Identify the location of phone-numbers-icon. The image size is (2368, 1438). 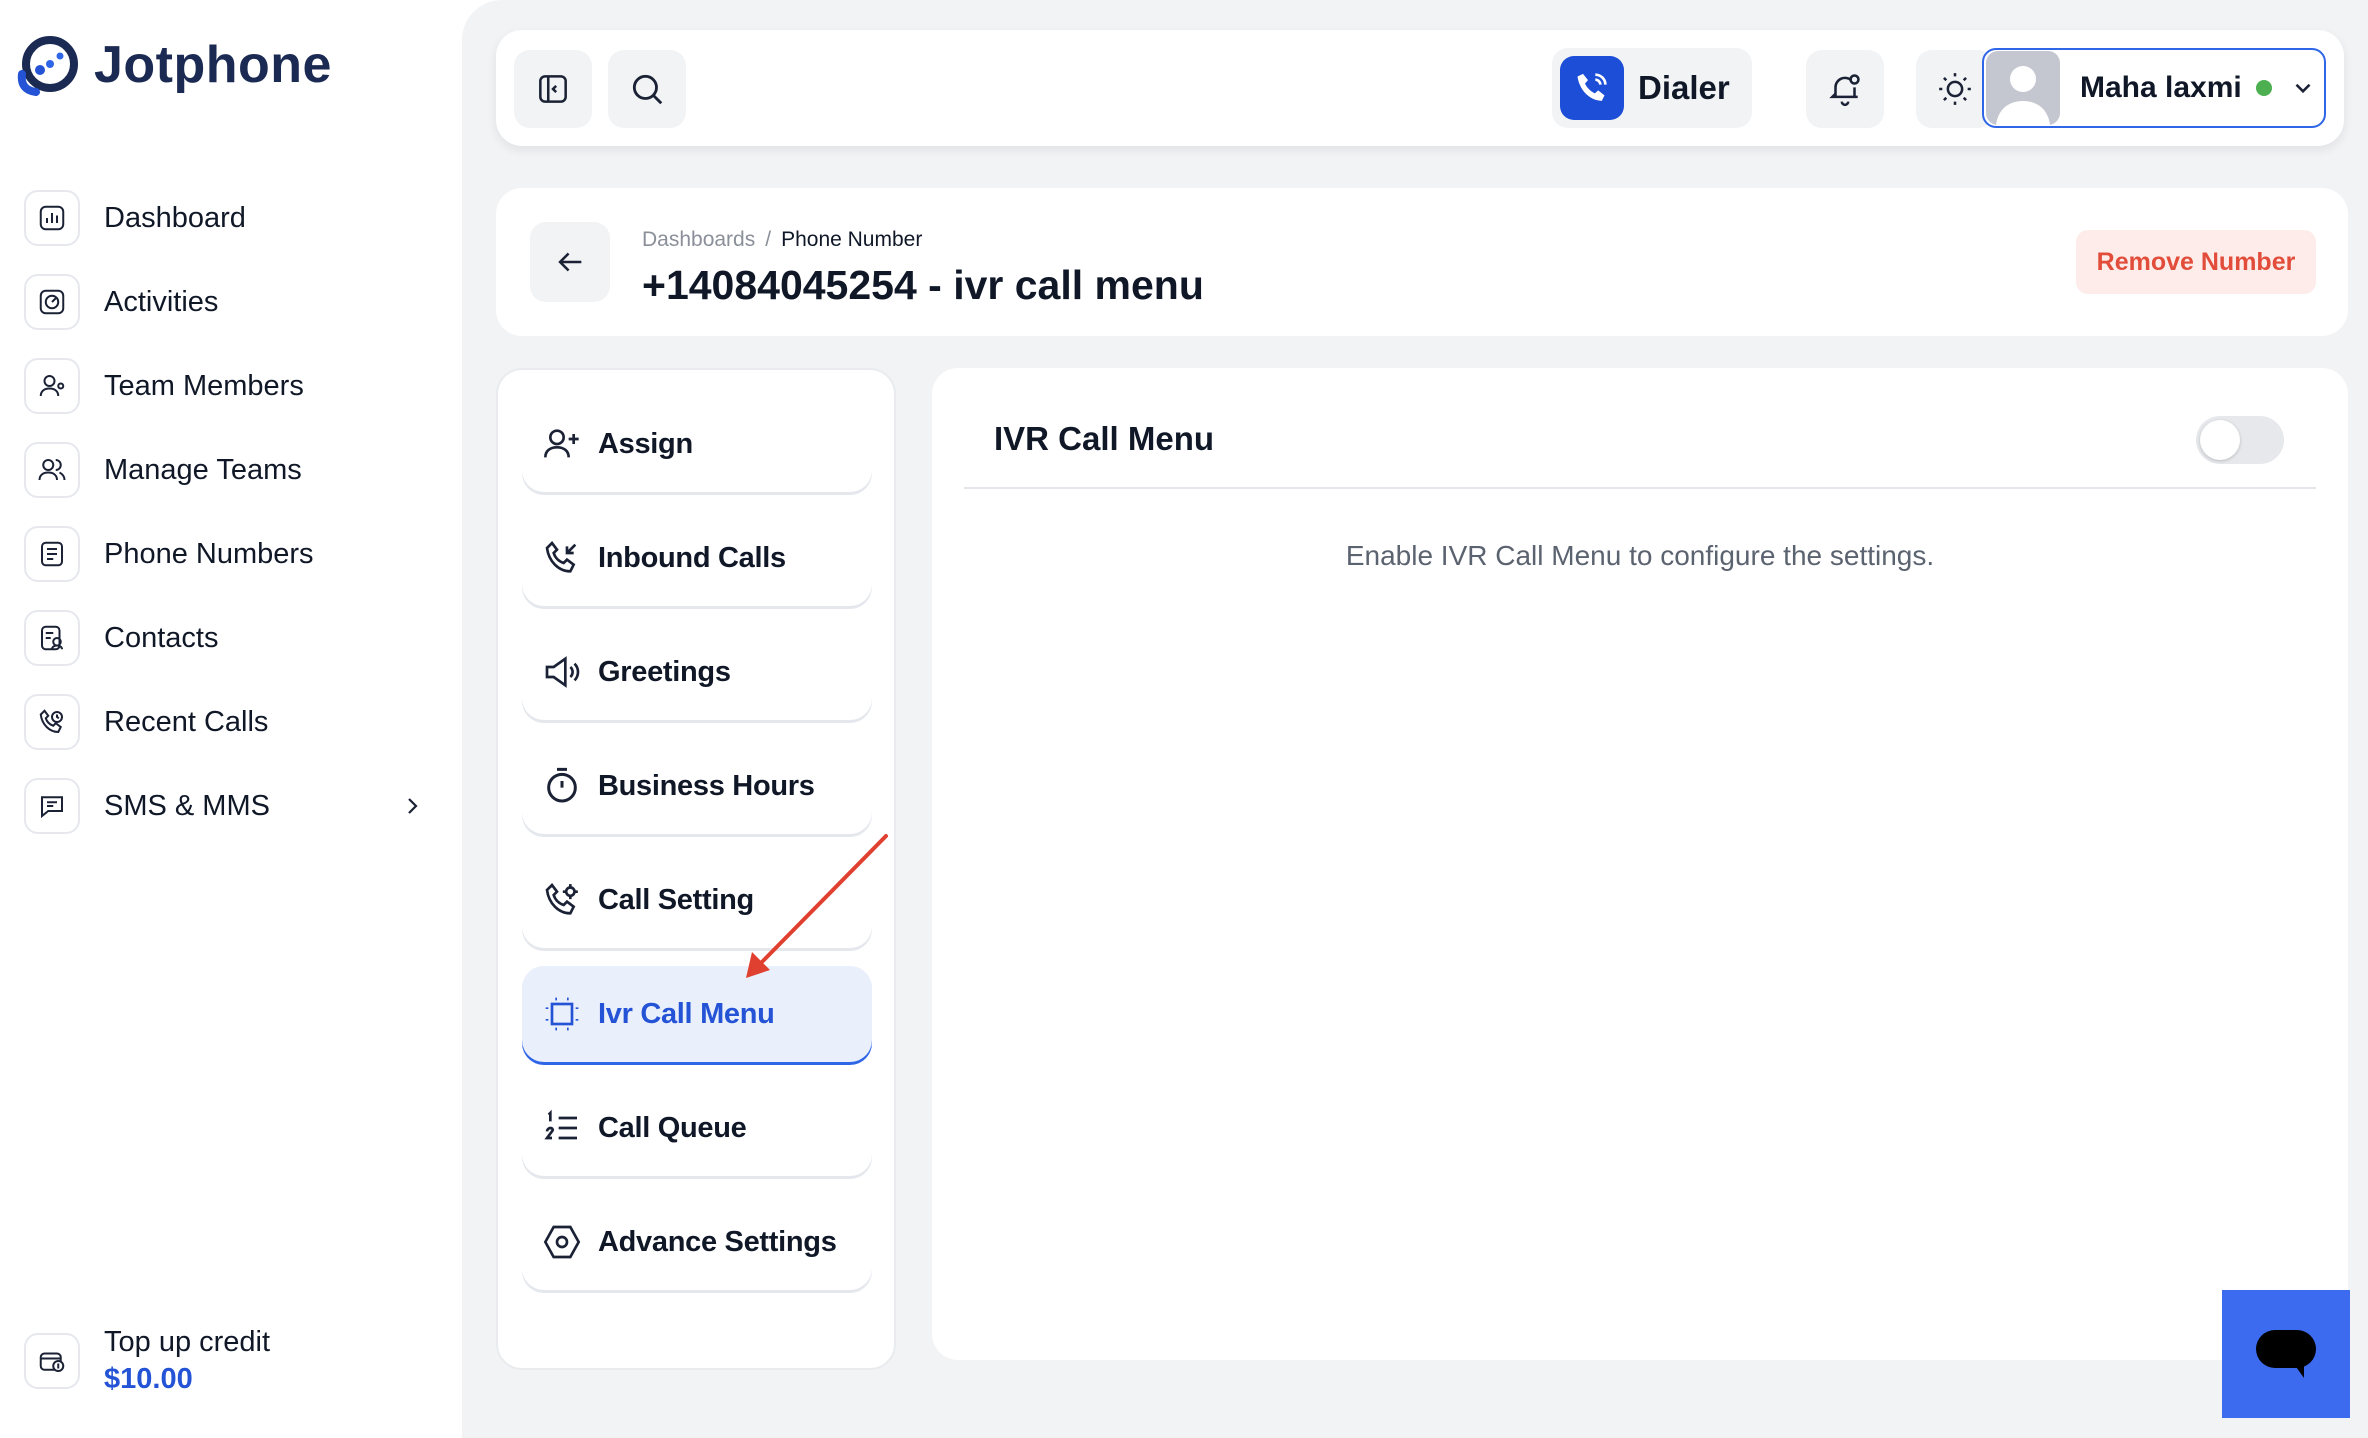
(52, 554).